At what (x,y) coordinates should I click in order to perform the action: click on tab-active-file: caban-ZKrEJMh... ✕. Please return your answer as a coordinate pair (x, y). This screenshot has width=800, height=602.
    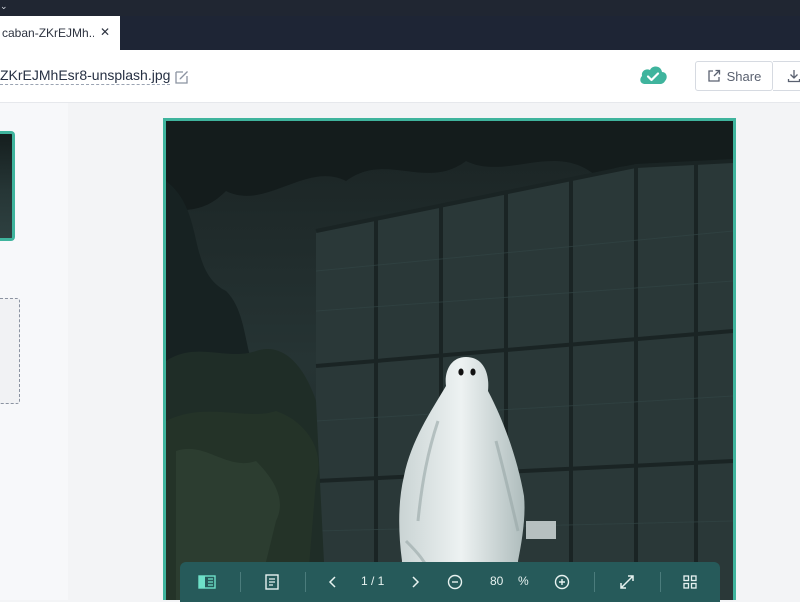
    Looking at the image, I should click on (60, 33).